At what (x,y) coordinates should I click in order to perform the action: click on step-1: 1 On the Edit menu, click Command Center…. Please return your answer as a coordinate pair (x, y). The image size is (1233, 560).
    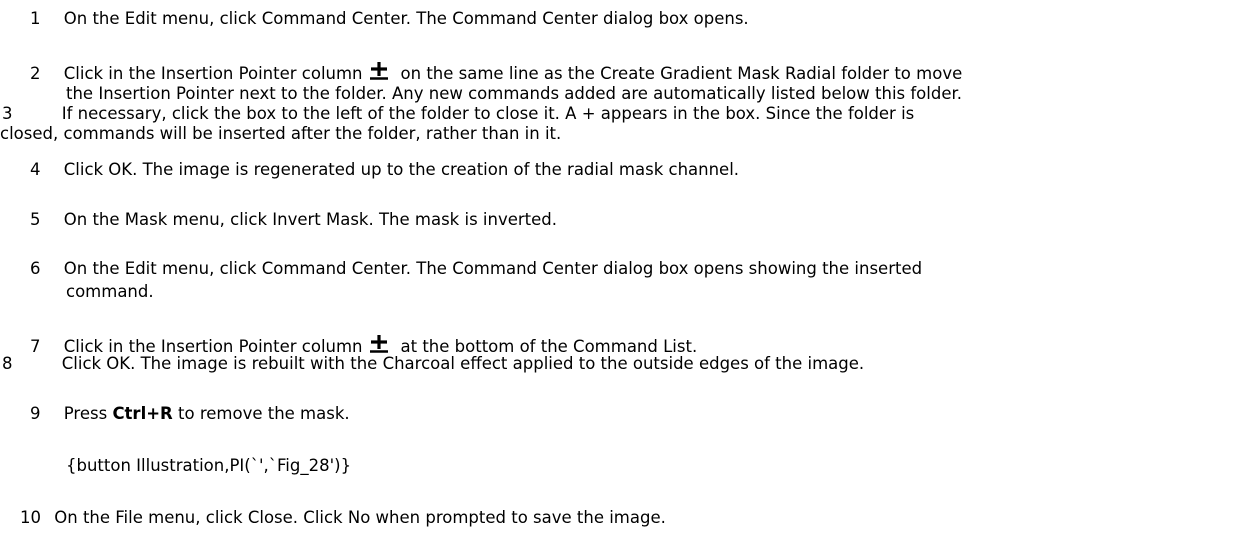
    Looking at the image, I should click on (389, 19).